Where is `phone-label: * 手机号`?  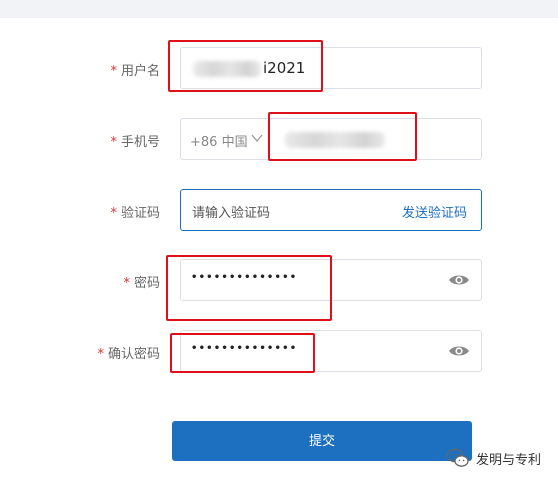 phone-label: * 手机号 is located at coordinates (135, 142).